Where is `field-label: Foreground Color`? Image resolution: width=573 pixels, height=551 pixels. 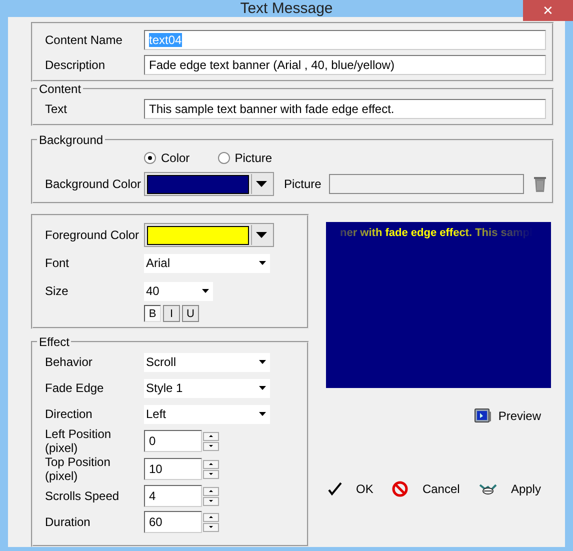 field-label: Foreground Color is located at coordinates (92, 235).